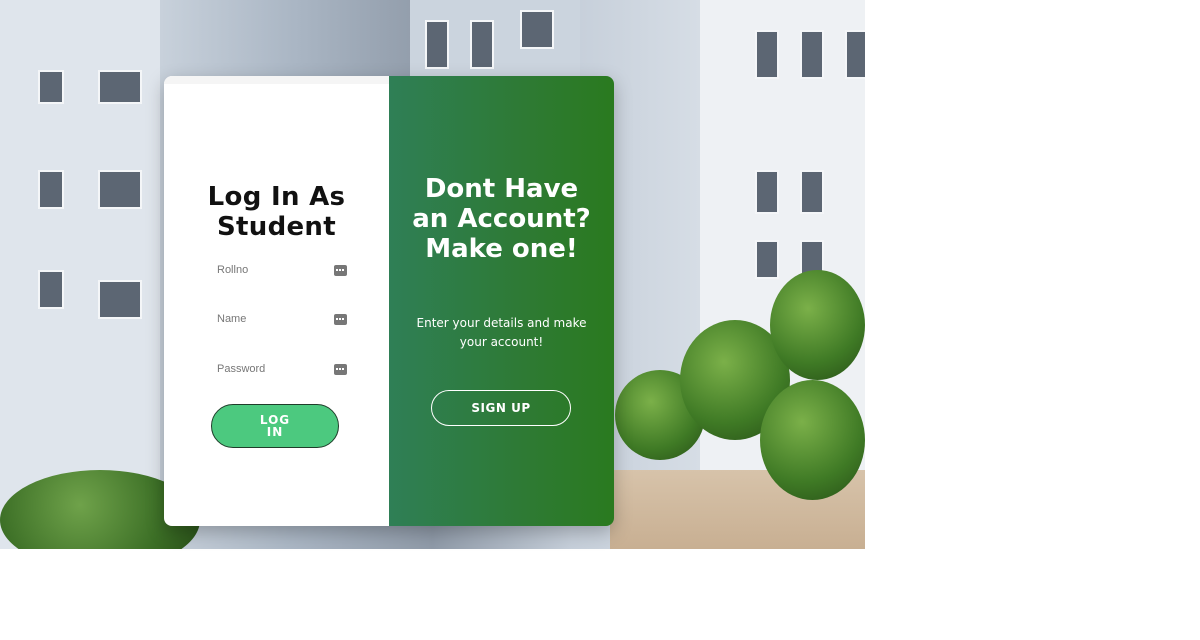  I want to click on signup-button-label: SIGN UP, so click(501, 408).